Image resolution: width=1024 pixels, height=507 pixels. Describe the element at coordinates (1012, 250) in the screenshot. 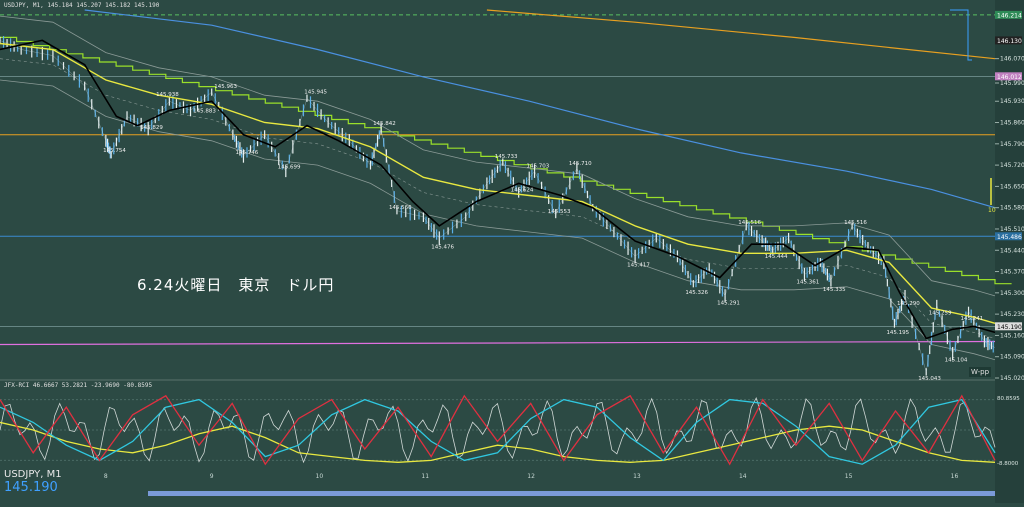

I see `y-axis-tick-label: 145.440` at that location.